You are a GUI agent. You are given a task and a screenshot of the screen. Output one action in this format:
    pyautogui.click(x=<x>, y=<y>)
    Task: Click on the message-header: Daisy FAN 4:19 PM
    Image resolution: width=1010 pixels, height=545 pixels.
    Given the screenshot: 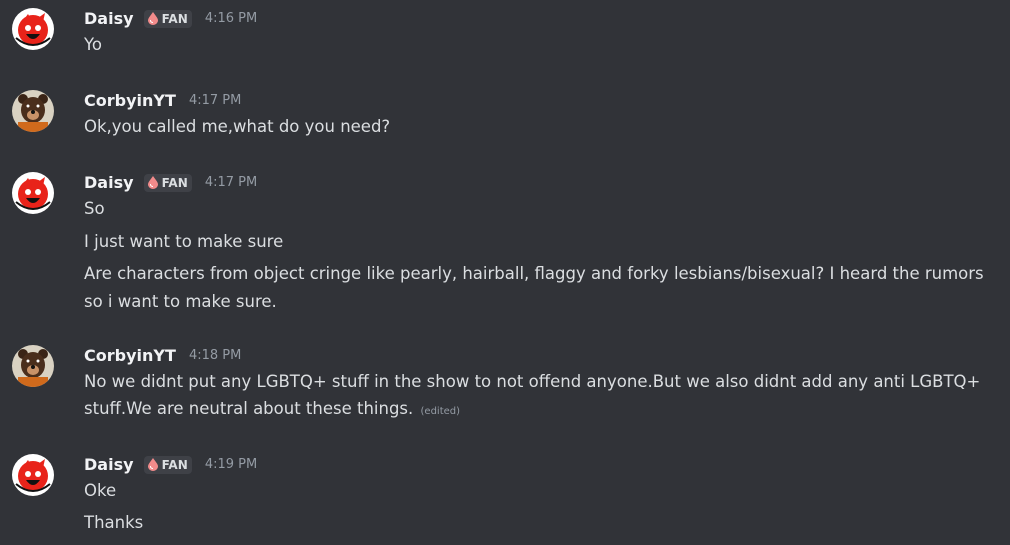 What is the action you would take?
    pyautogui.click(x=170, y=465)
    